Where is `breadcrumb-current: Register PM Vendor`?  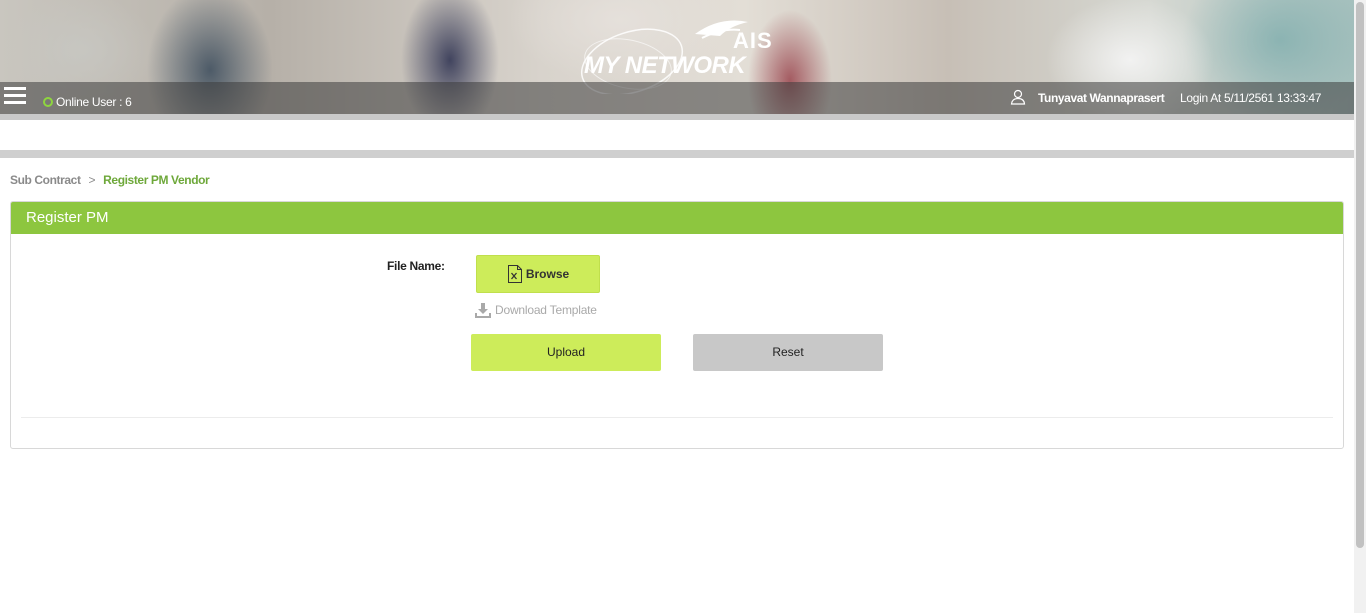 breadcrumb-current: Register PM Vendor is located at coordinates (156, 180).